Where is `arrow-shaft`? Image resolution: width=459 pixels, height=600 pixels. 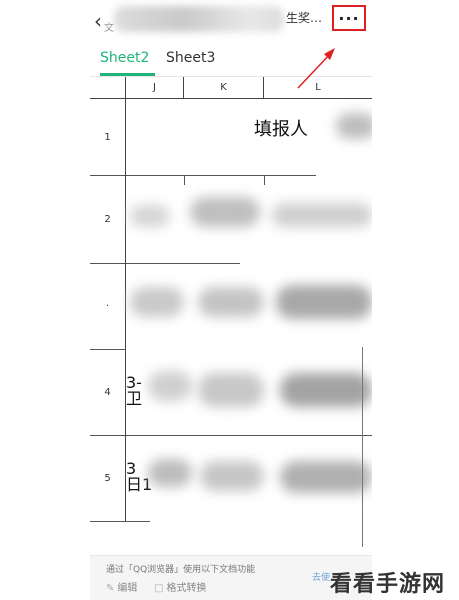 arrow-shaft is located at coordinates (315, 70).